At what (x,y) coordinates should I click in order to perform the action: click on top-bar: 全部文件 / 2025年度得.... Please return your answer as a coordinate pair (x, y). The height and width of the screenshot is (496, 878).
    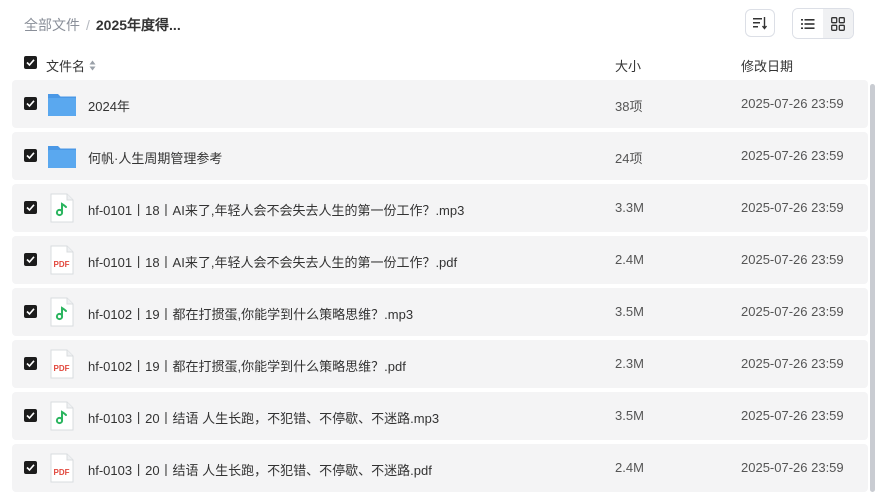
    Looking at the image, I should click on (439, 24).